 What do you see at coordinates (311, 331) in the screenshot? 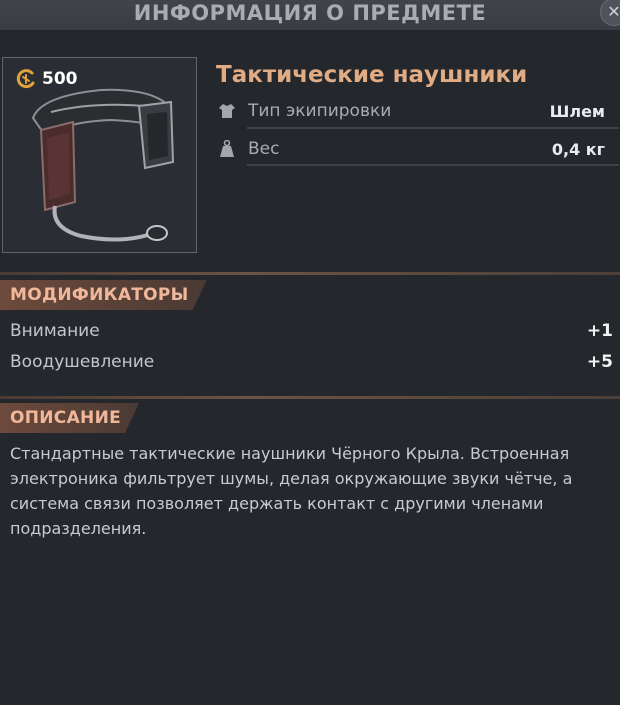
I see `modifier-row: Внимание +1` at bounding box center [311, 331].